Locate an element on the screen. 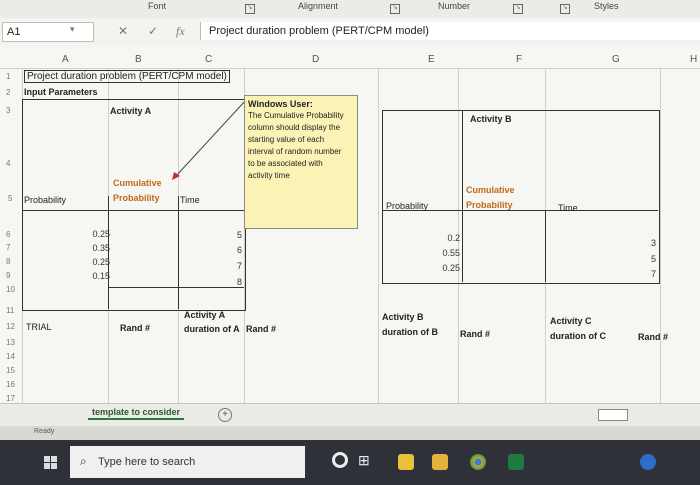 The image size is (700, 485). row-header-5: 5 is located at coordinates (10, 198).